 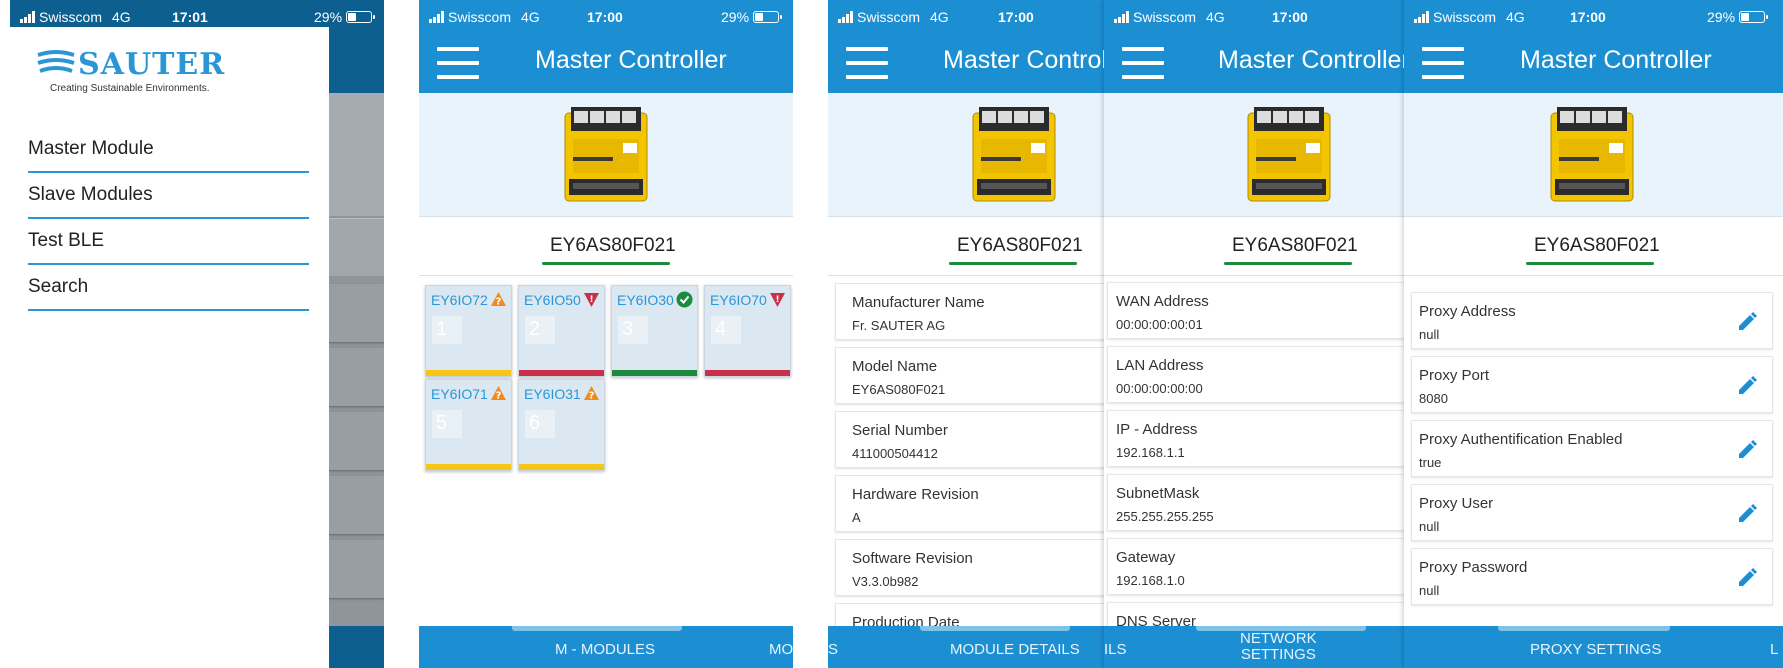 What do you see at coordinates (747, 331) in the screenshot?
I see `module-tile: EY6IO70 ! 4` at bounding box center [747, 331].